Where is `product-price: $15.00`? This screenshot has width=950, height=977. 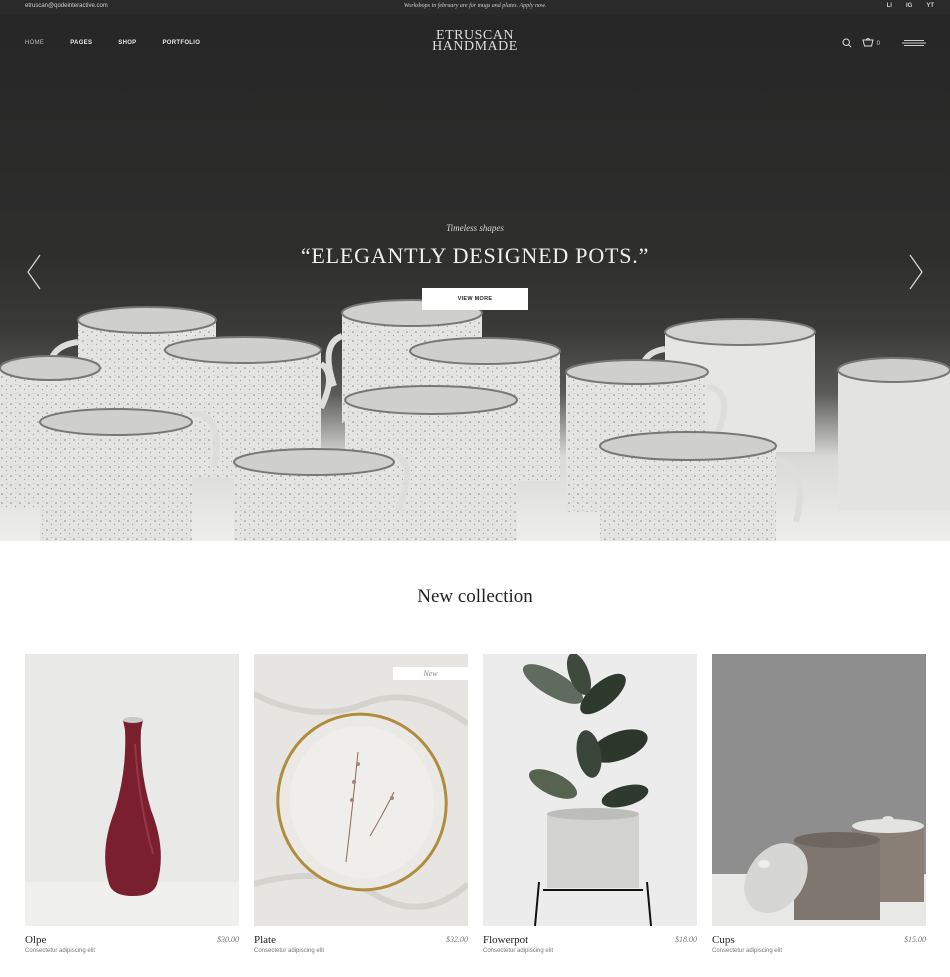
product-price: $15.00 is located at coordinates (915, 939).